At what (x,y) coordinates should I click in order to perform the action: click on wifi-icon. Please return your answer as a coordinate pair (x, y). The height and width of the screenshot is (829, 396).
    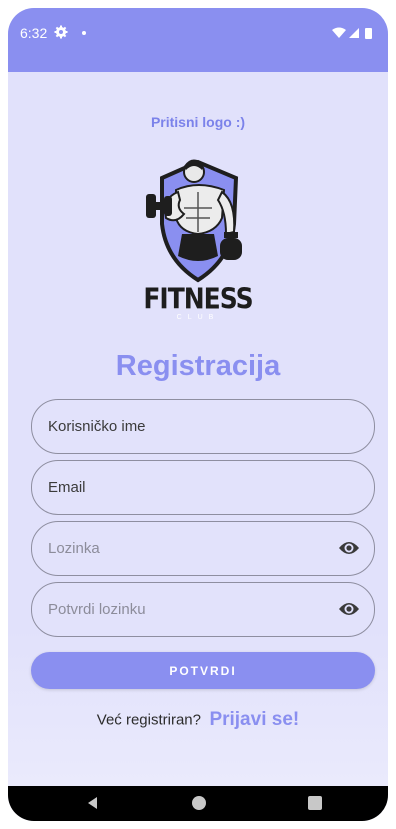
    Looking at the image, I should click on (339, 32).